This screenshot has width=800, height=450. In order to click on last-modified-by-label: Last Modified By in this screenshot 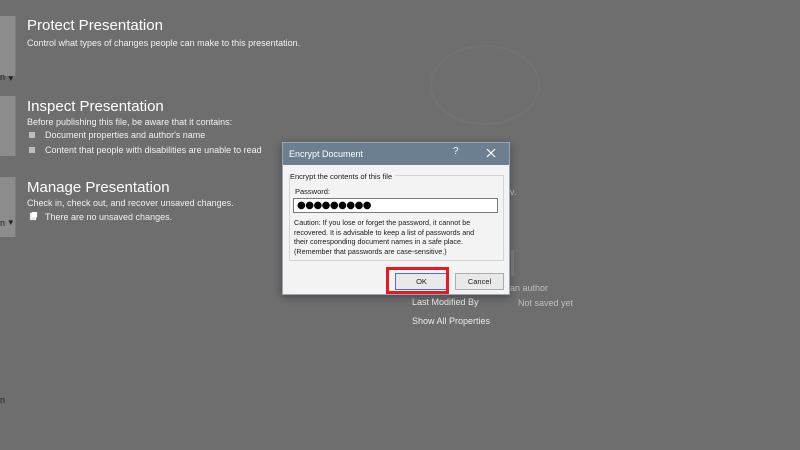, I will do `click(445, 302)`.